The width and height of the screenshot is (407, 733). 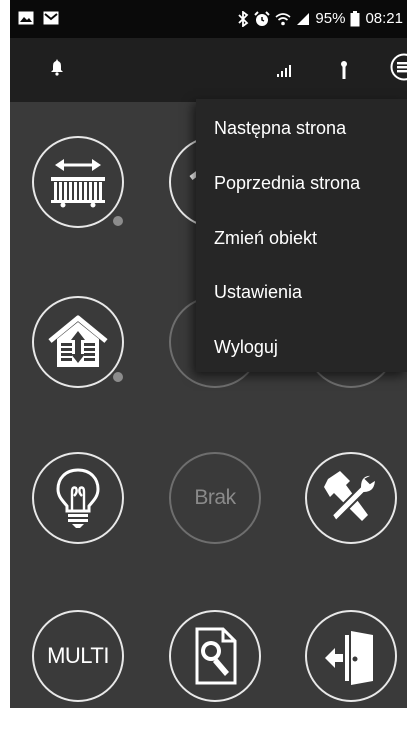 What do you see at coordinates (397, 69) in the screenshot?
I see `overflow-menu-icon` at bounding box center [397, 69].